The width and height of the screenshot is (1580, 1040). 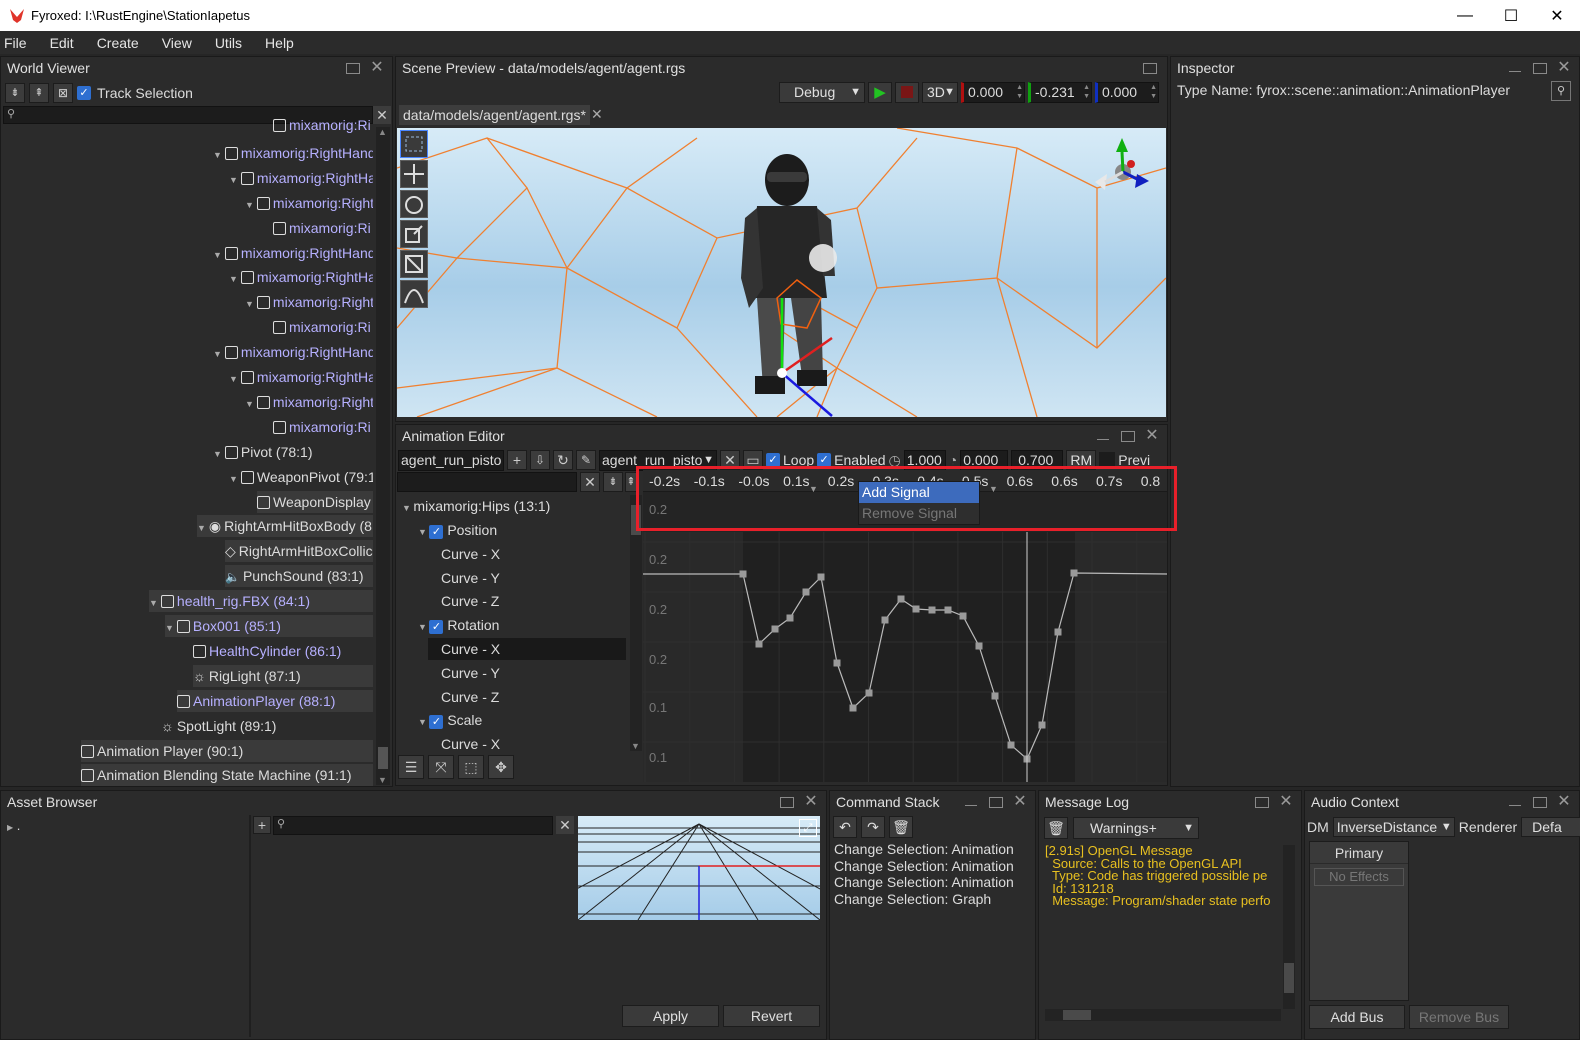 I want to click on scene-tab: data/models/agent/agent.rgs*, so click(x=494, y=115).